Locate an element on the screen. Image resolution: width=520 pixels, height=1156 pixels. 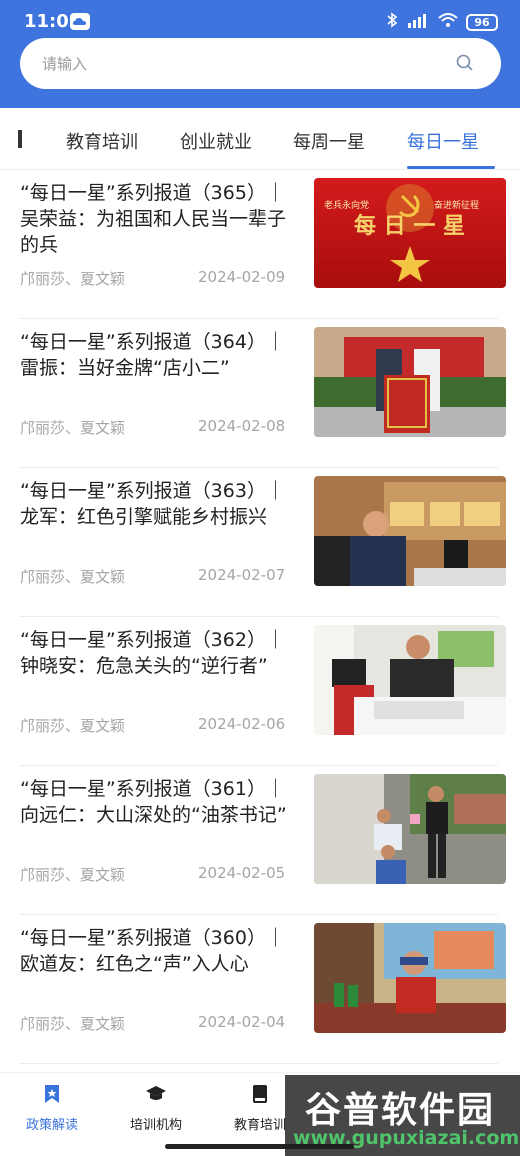
article-title: “每日一星”系列报道（363）｜龙军：红色引擎赋能乡村振兴 is located at coordinates (158, 504).